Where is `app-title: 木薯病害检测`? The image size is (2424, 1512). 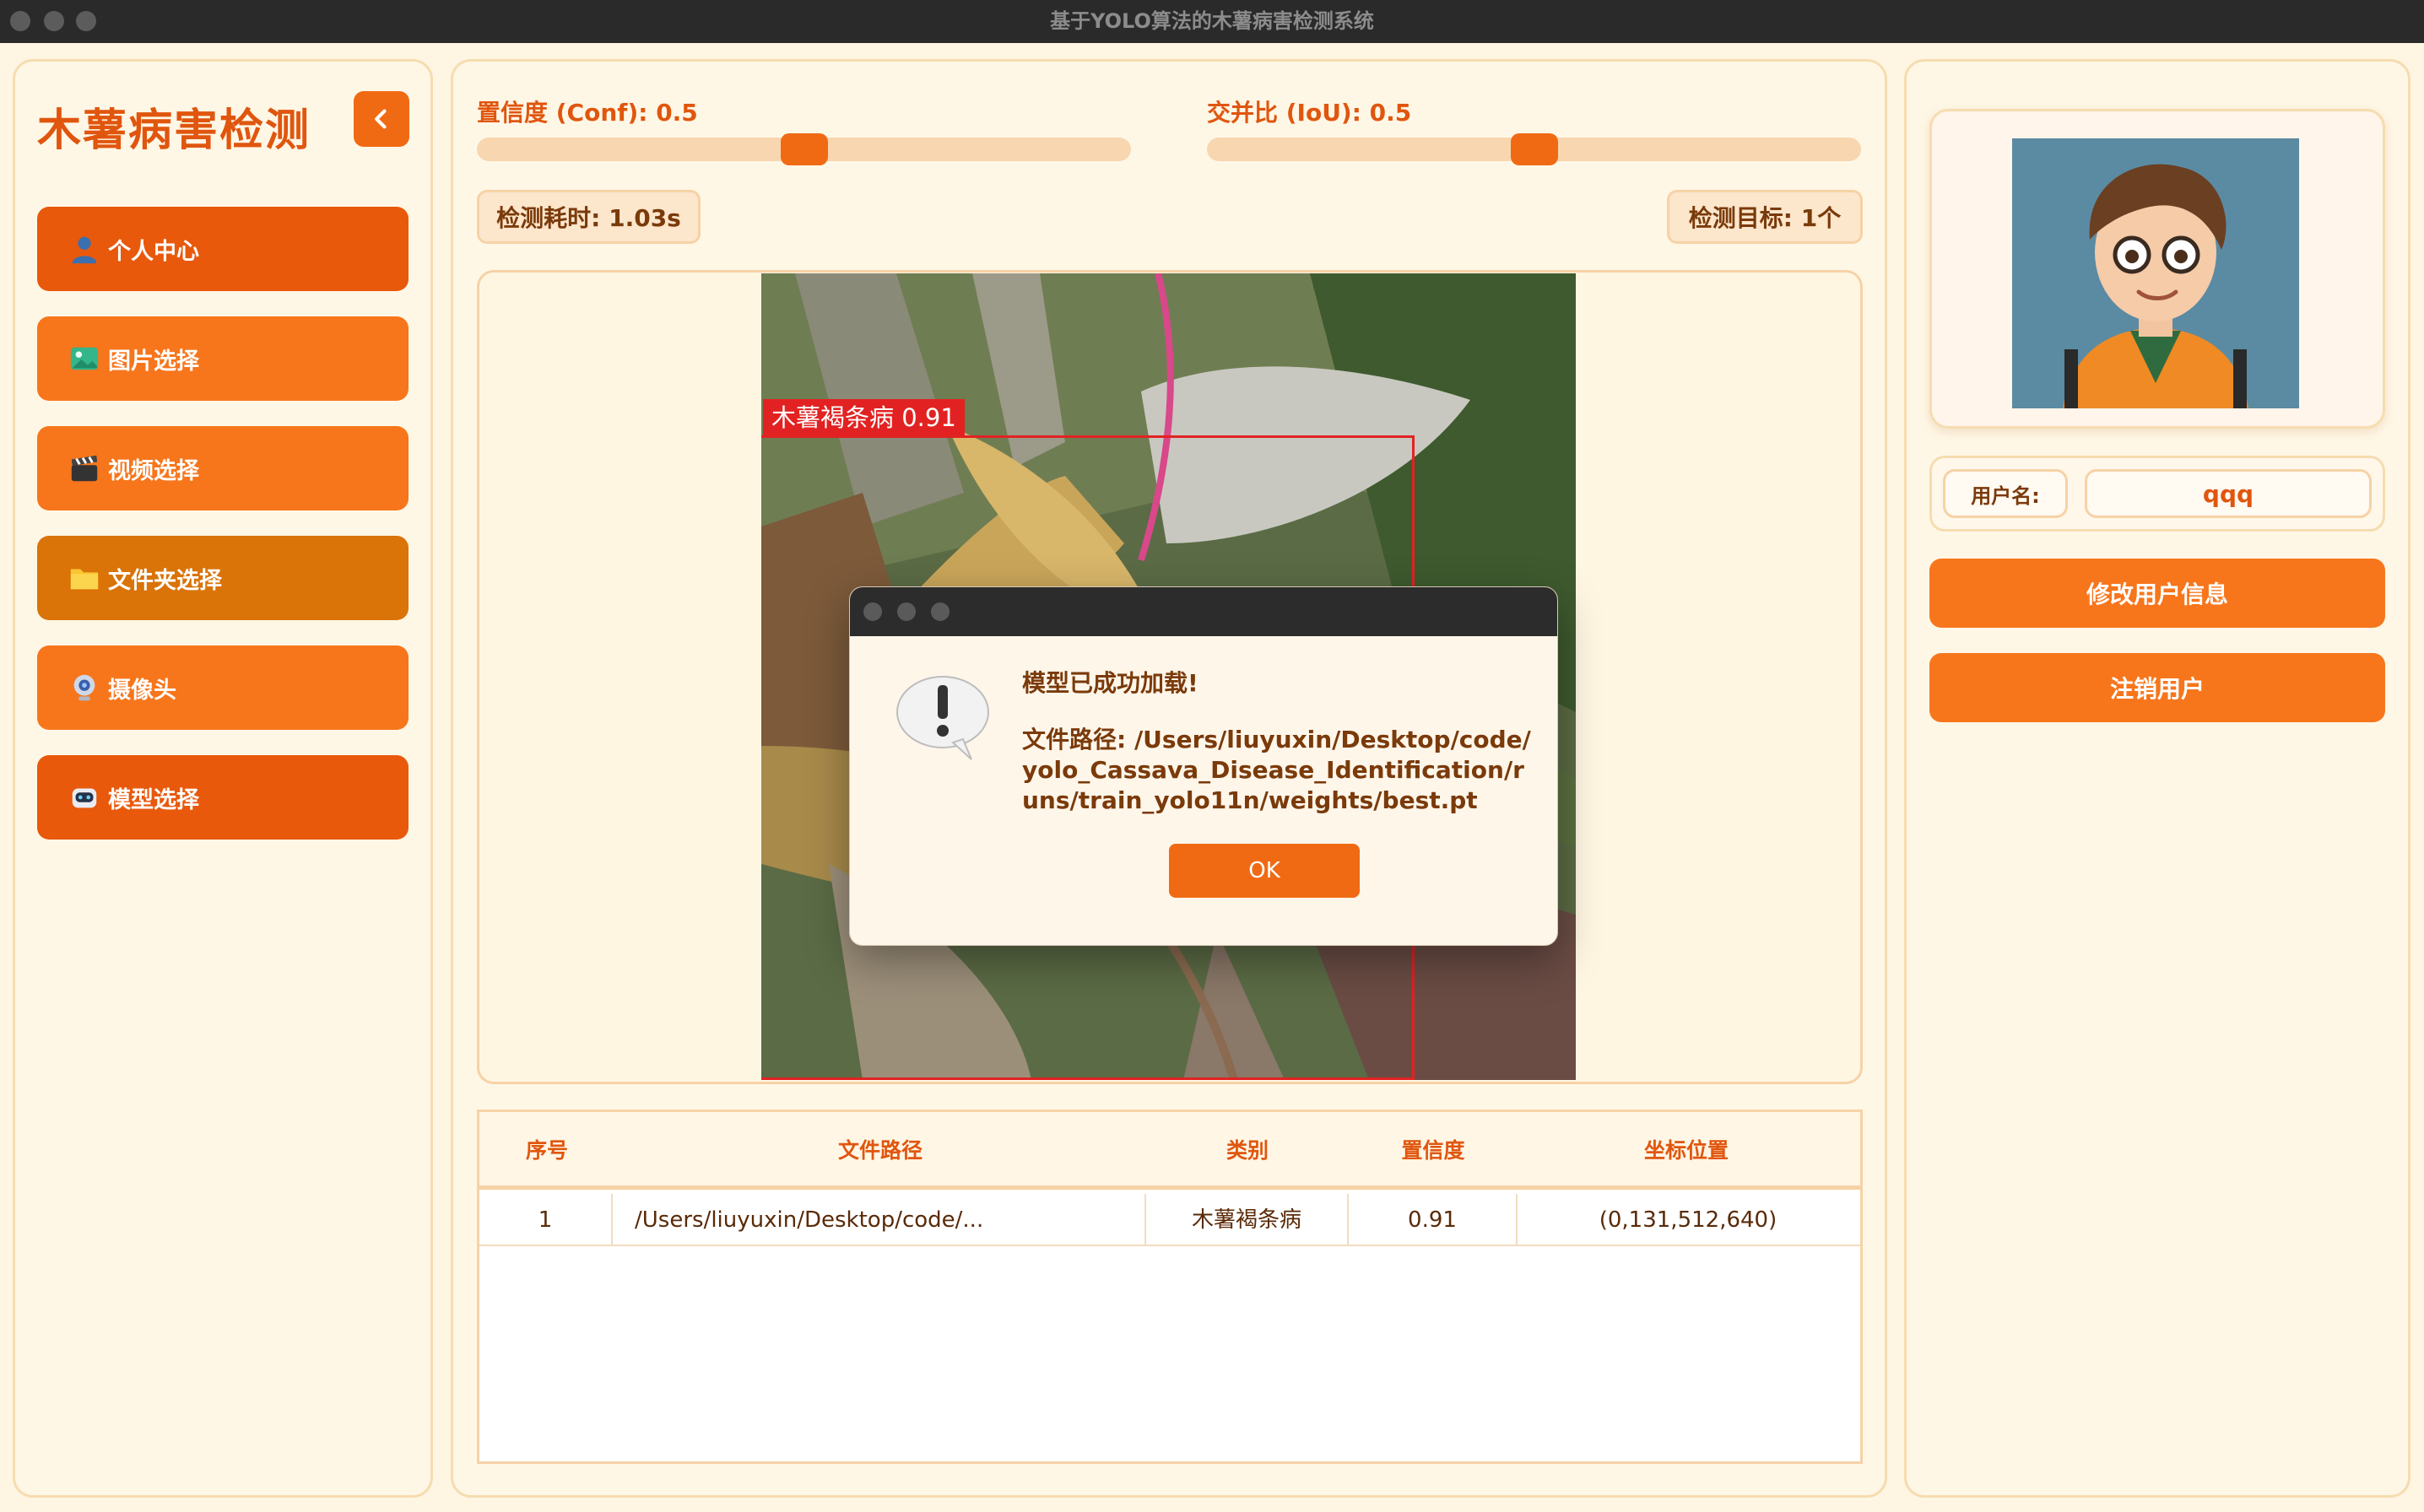 app-title: 木薯病害检测 is located at coordinates (174, 130).